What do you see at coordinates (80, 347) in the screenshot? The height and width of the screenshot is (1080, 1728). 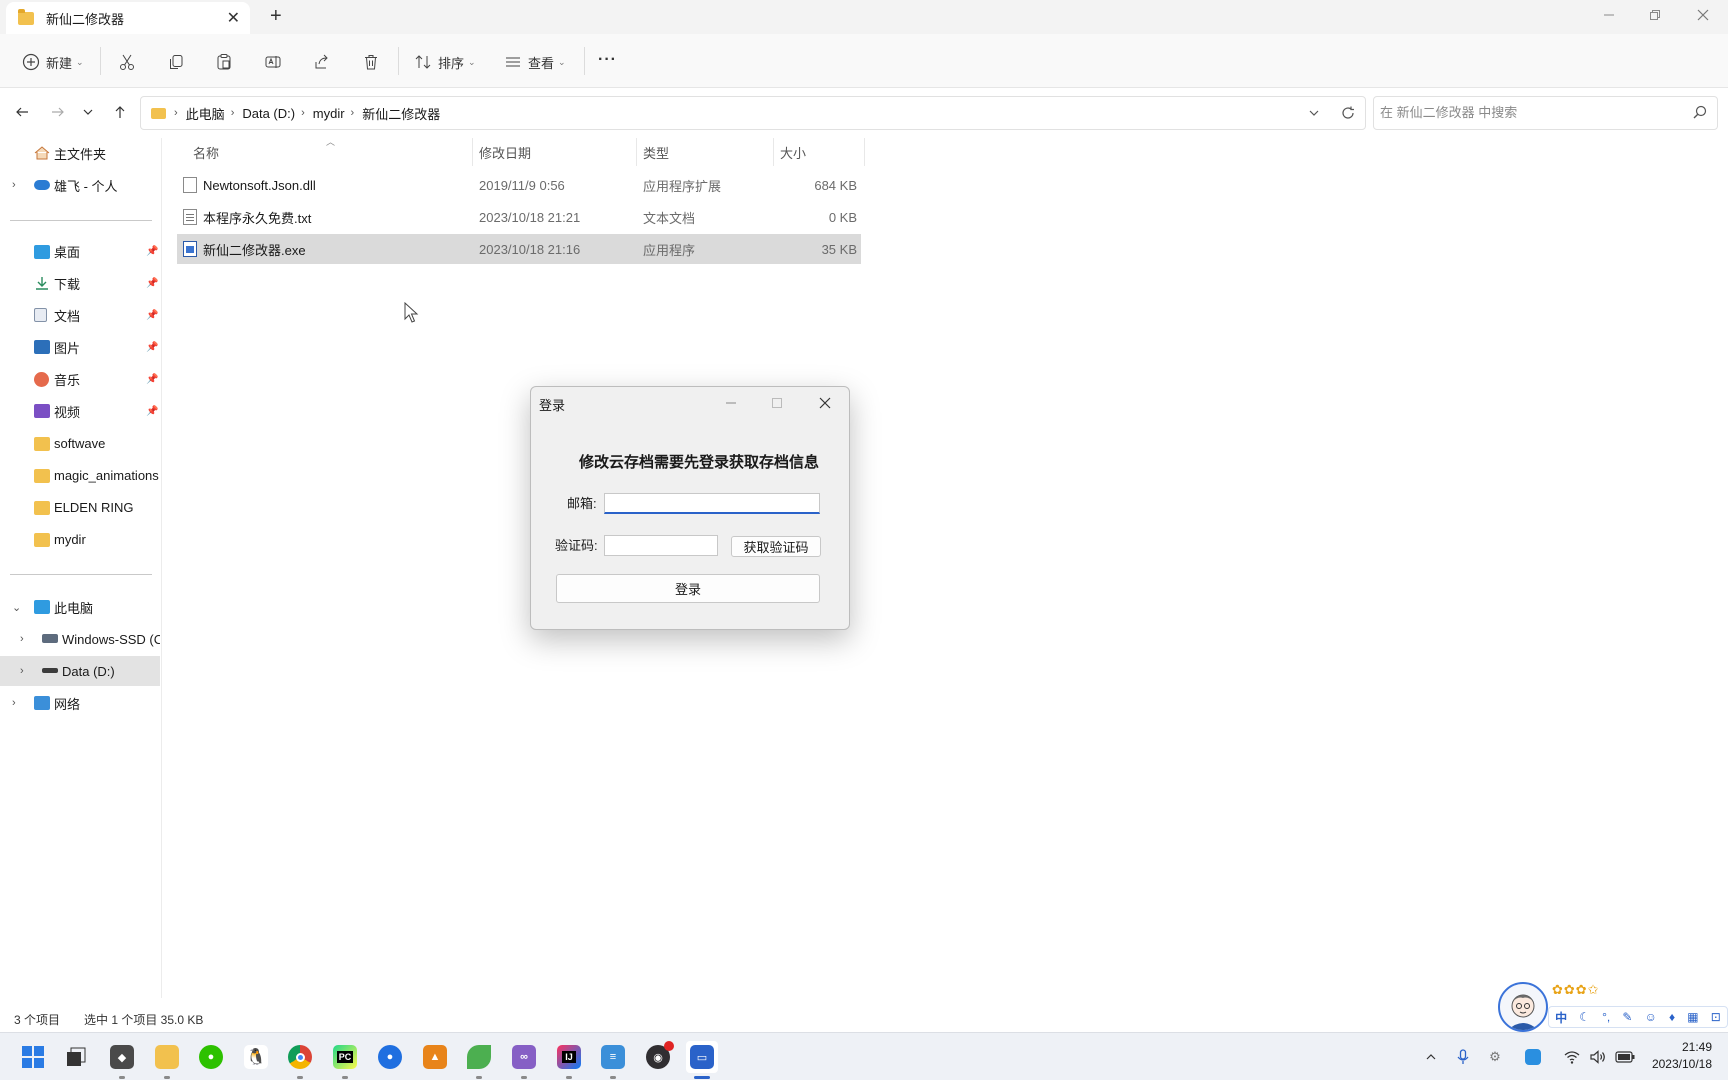 I see `sidebar-item-pictures: 图片 📌` at bounding box center [80, 347].